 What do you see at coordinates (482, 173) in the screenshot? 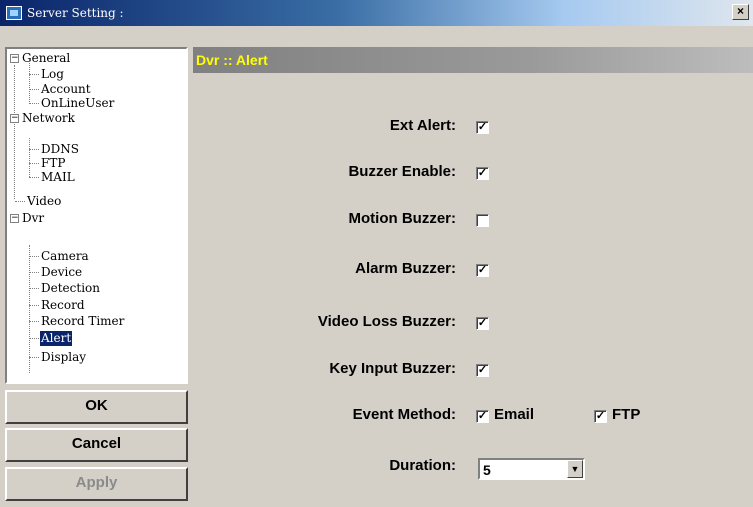
I see `buzzer-enable-checkbox: ✓` at bounding box center [482, 173].